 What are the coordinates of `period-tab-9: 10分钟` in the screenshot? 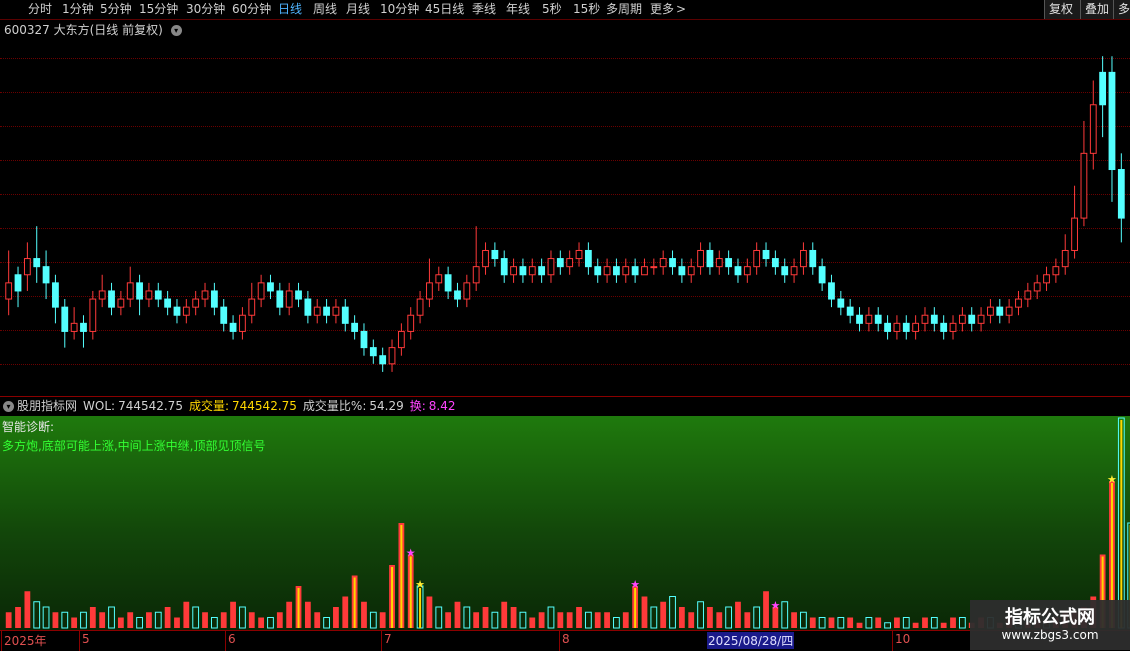 It's located at (399, 9).